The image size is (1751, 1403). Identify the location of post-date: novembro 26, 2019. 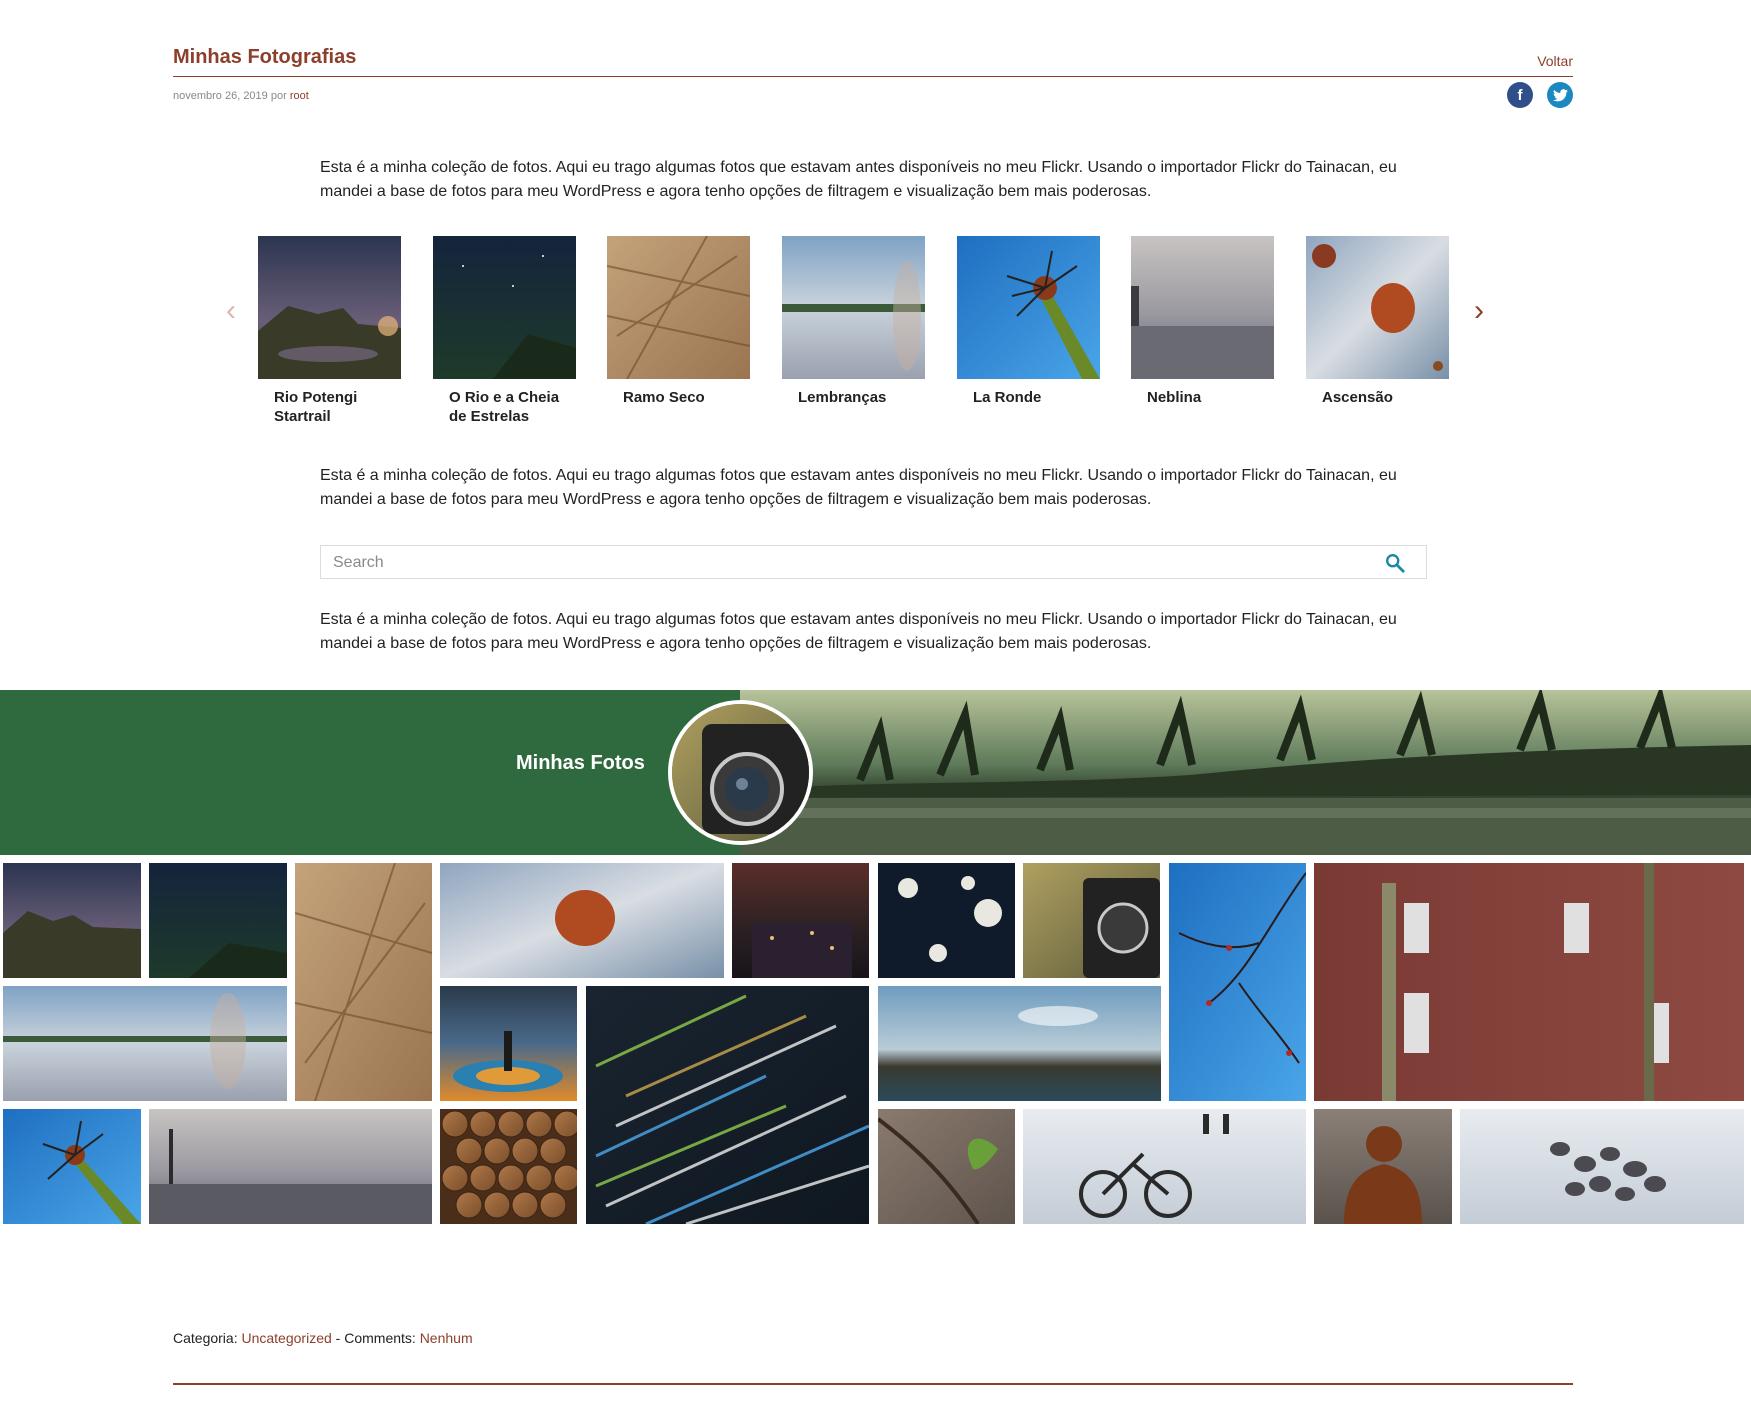
(220, 96).